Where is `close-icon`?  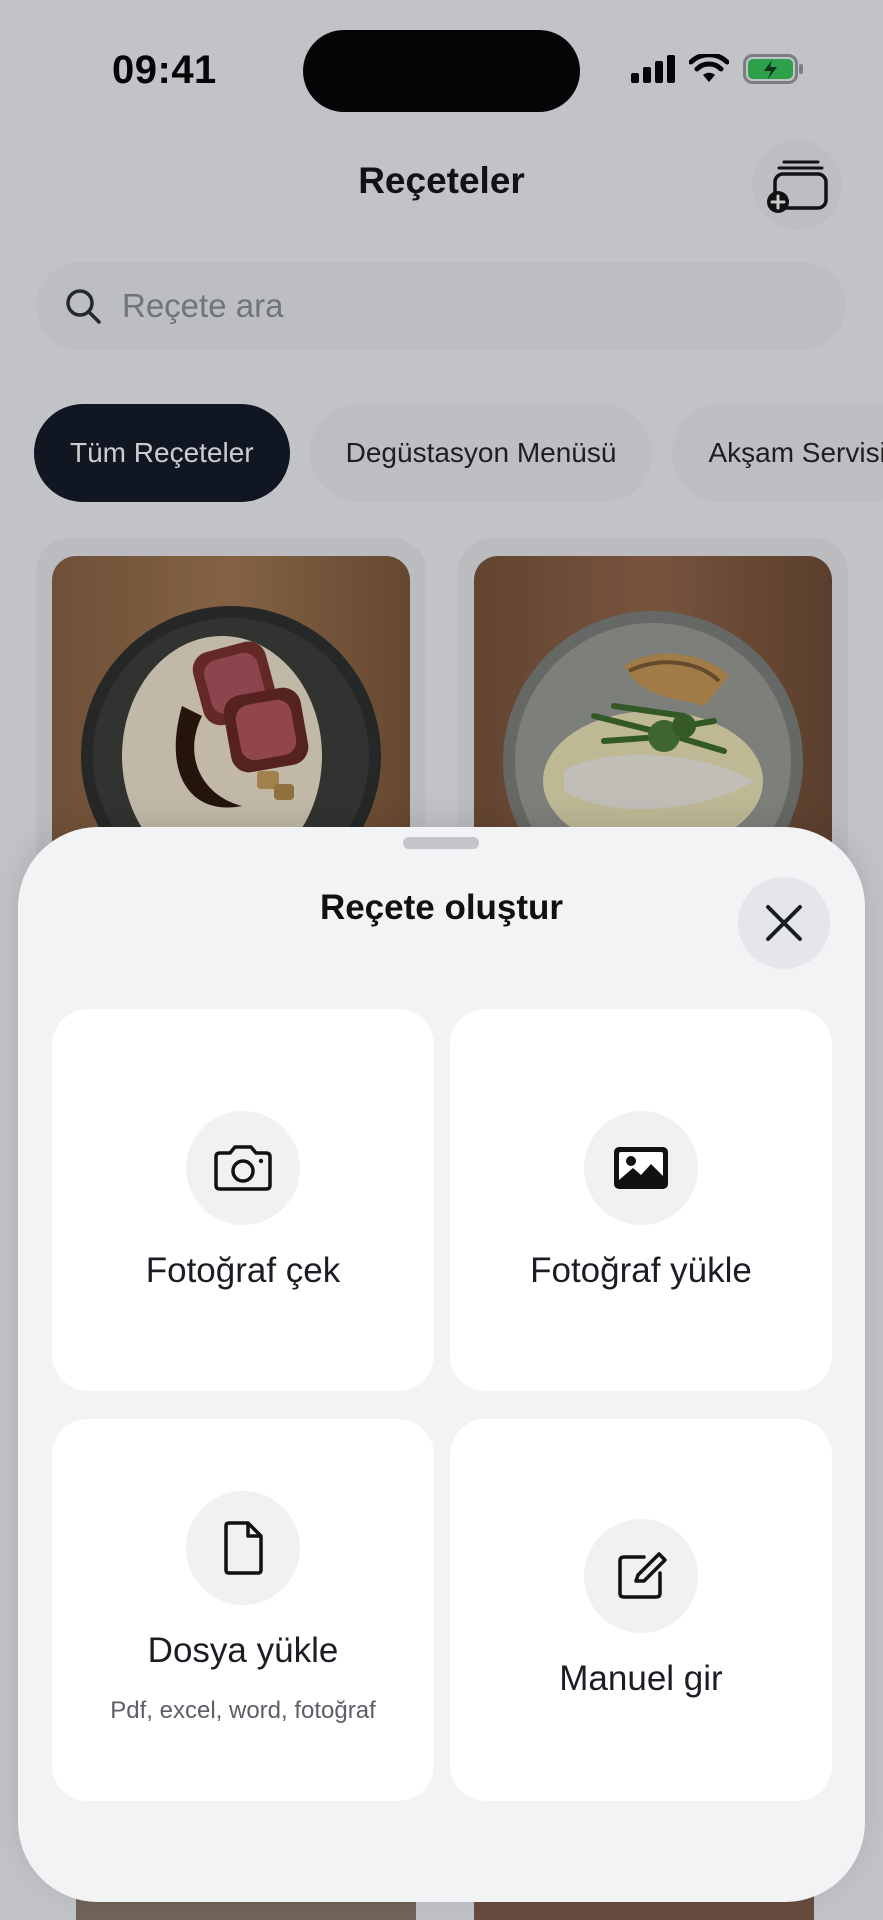
close-icon is located at coordinates (784, 923).